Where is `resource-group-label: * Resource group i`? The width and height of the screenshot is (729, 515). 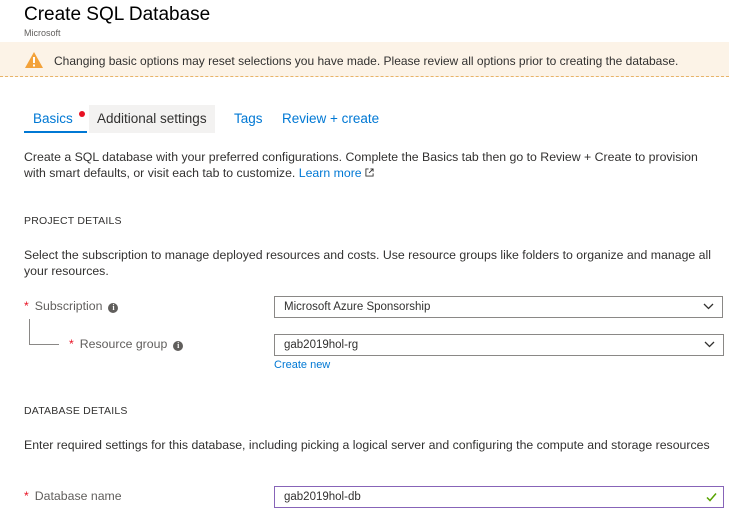
resource-group-label: * Resource group i is located at coordinates (126, 344).